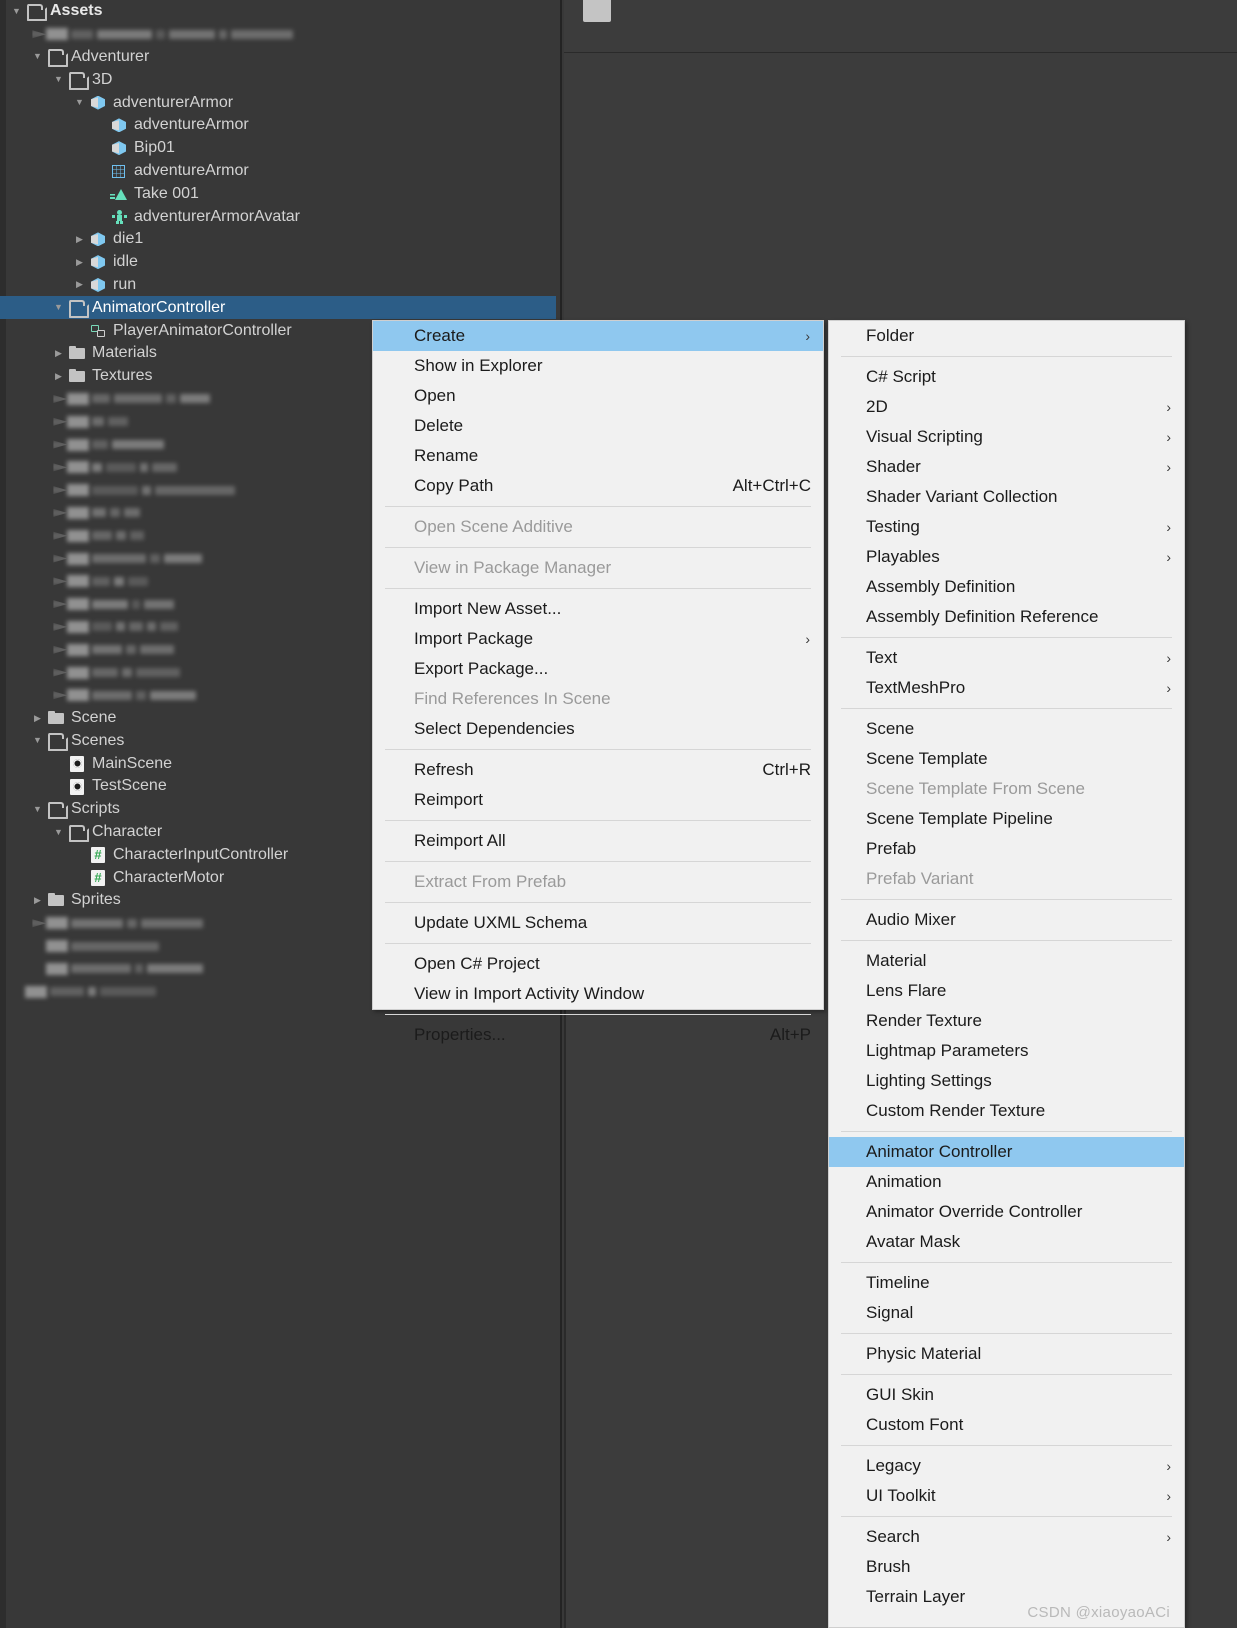  I want to click on create-submenu-item-textmeshpro: TextMeshPro ›, so click(1006, 688).